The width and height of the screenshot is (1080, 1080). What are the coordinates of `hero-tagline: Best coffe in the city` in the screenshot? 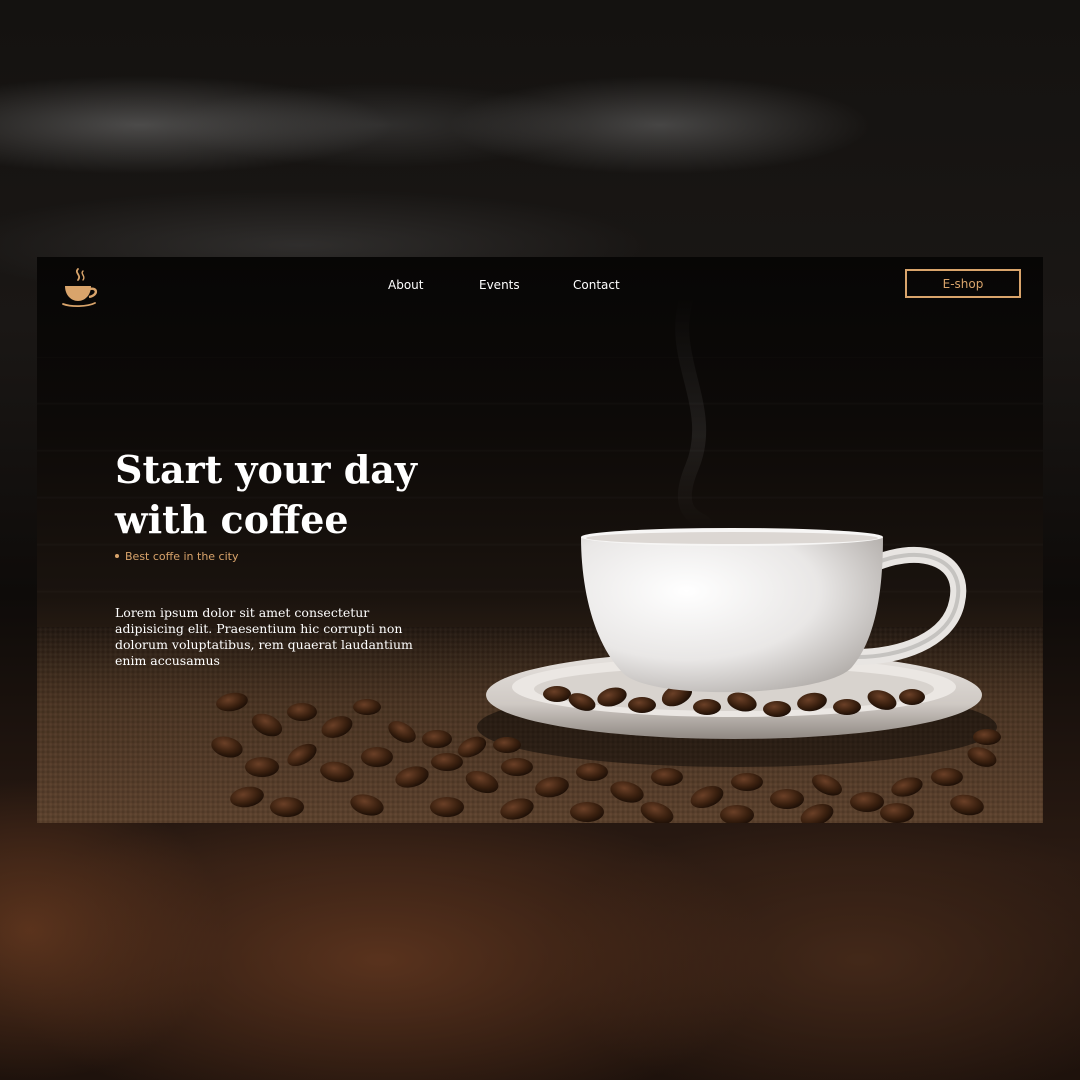 It's located at (176, 556).